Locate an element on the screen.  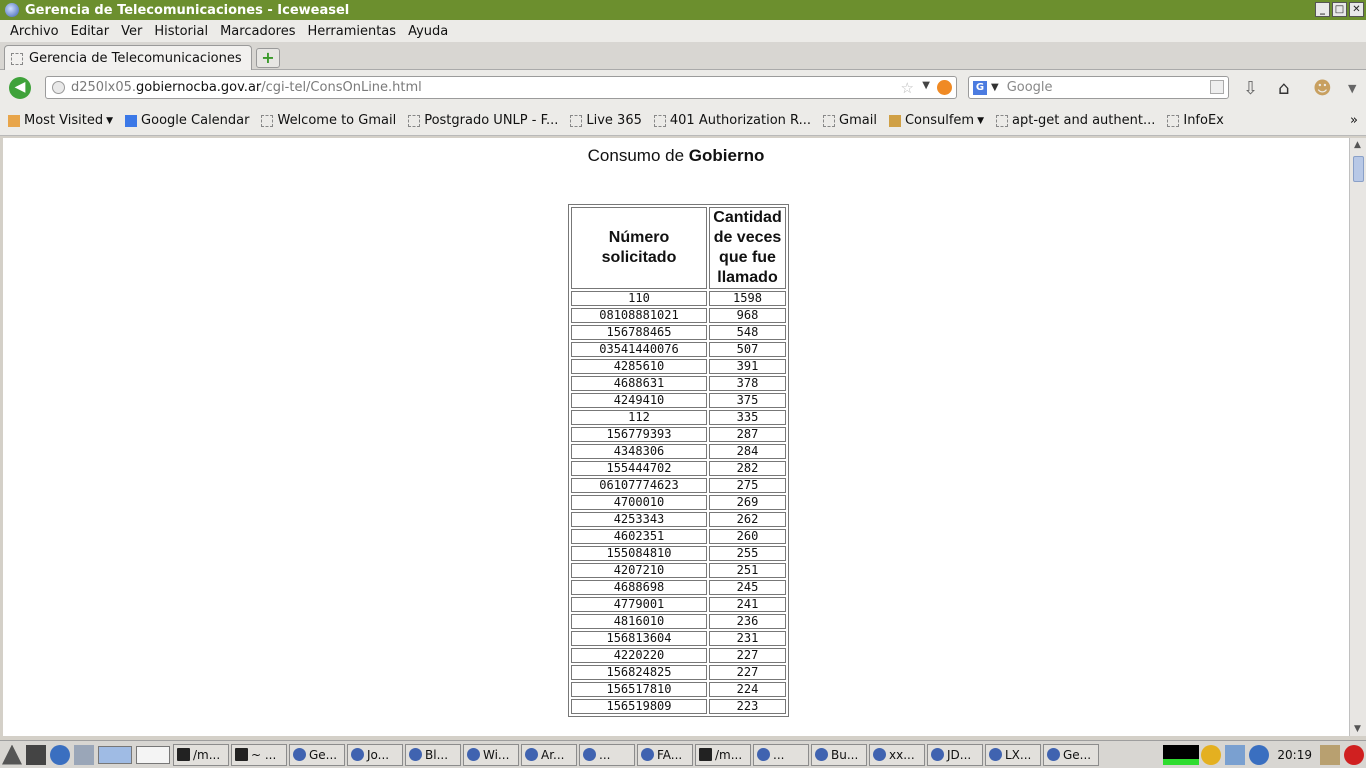
url-dropdown-icon: ▼ is located at coordinates (926, 85).